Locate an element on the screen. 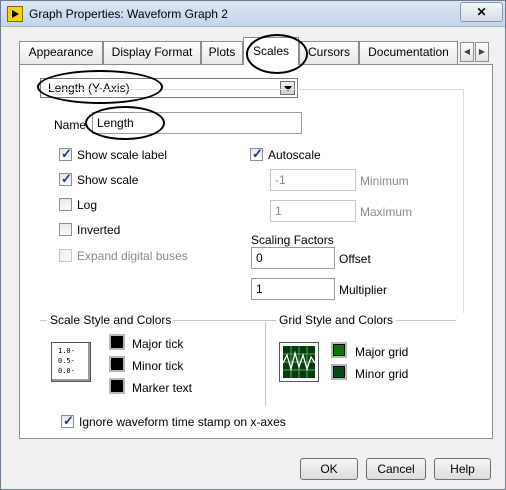 The image size is (506, 490). scale-style-icon: 1.0- 0.5- 0.0- is located at coordinates (71, 362).